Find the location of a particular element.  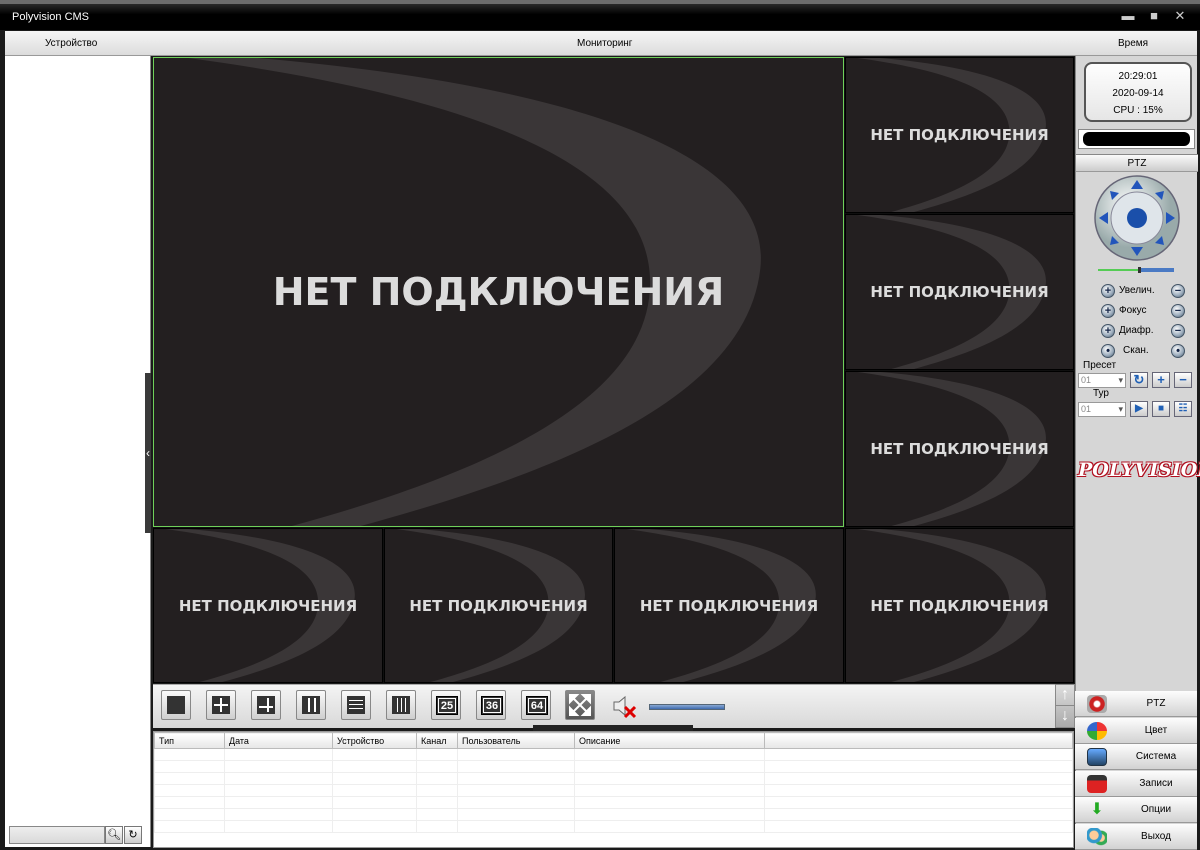

col-device: Устройство is located at coordinates (374, 740).